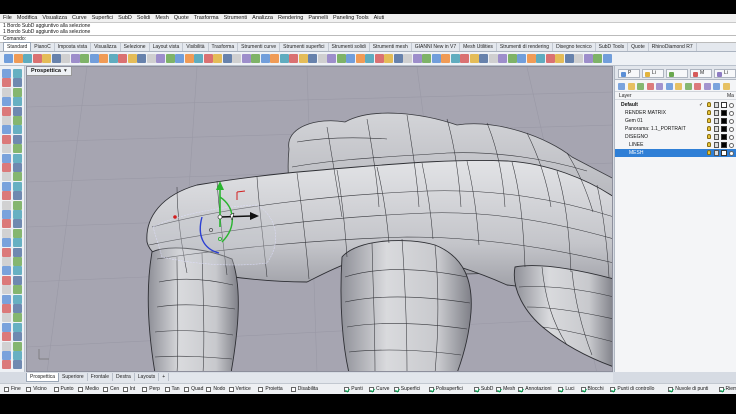 Image resolution: width=736 pixels, height=414 pixels. What do you see at coordinates (65, 71) in the screenshot?
I see `chevron-down-icon: ▾` at bounding box center [65, 71].